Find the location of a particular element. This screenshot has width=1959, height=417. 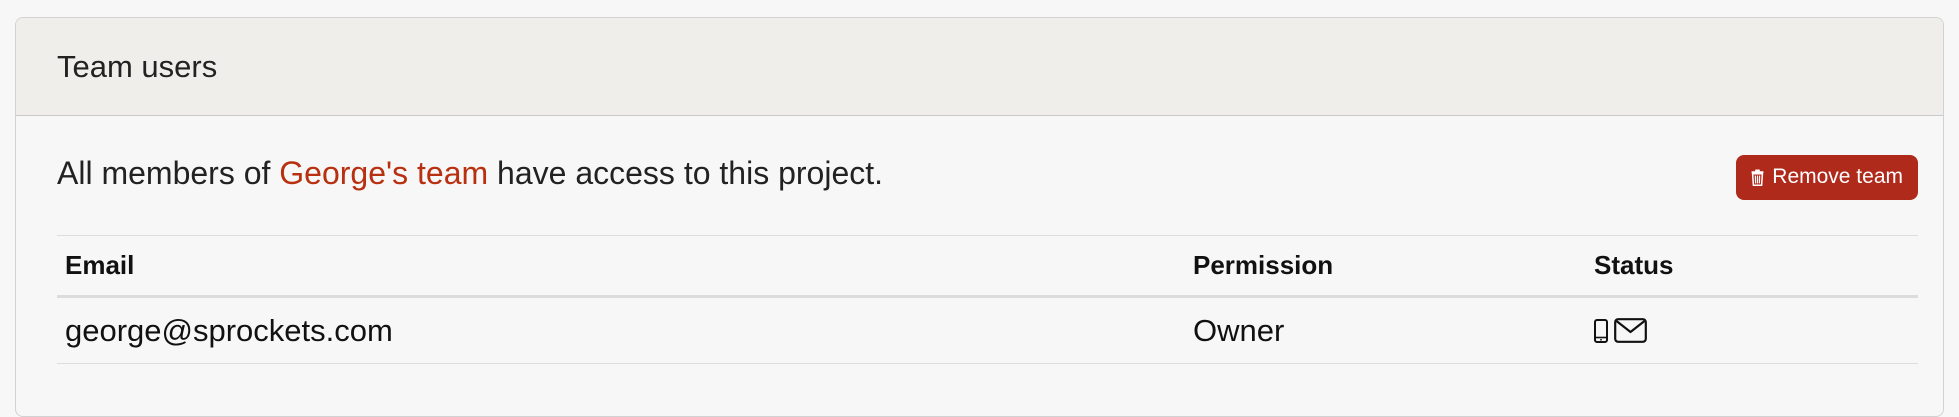

panel-title: Team users is located at coordinates (137, 67).